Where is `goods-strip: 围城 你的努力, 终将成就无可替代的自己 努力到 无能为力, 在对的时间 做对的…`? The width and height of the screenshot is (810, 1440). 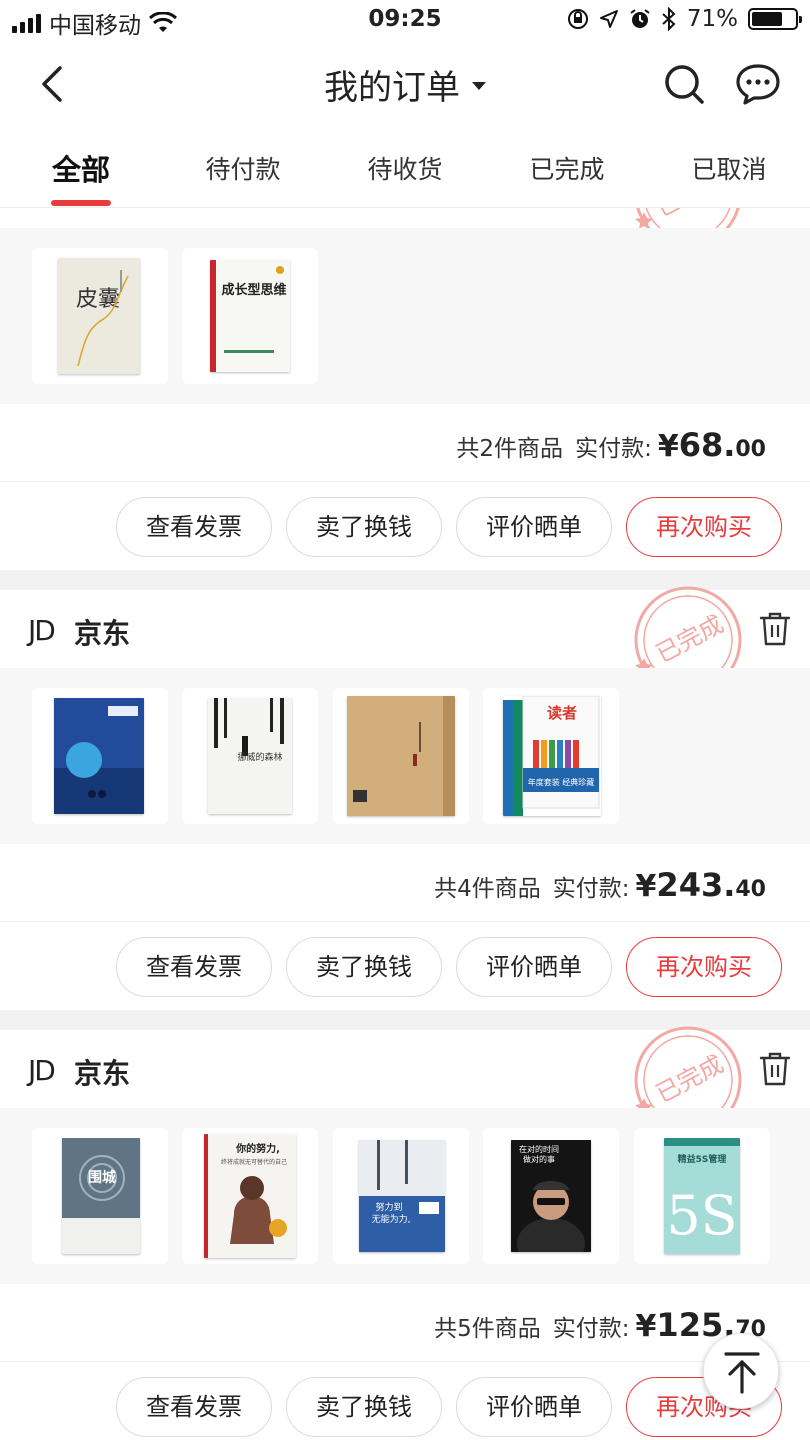 goods-strip: 围城 你的努力, 终将成就无可替代的自己 努力到 无能为力, 在对的时间 做对的… is located at coordinates (405, 1196).